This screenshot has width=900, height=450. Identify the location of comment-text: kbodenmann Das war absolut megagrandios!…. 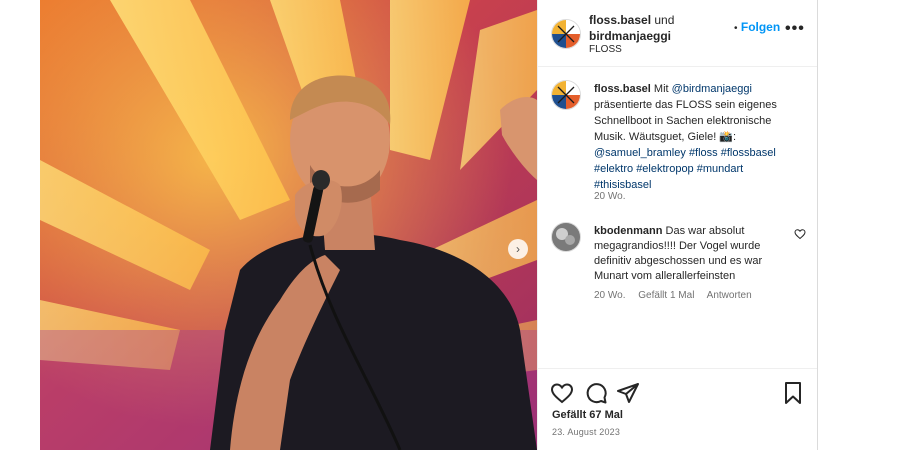
(689, 254).